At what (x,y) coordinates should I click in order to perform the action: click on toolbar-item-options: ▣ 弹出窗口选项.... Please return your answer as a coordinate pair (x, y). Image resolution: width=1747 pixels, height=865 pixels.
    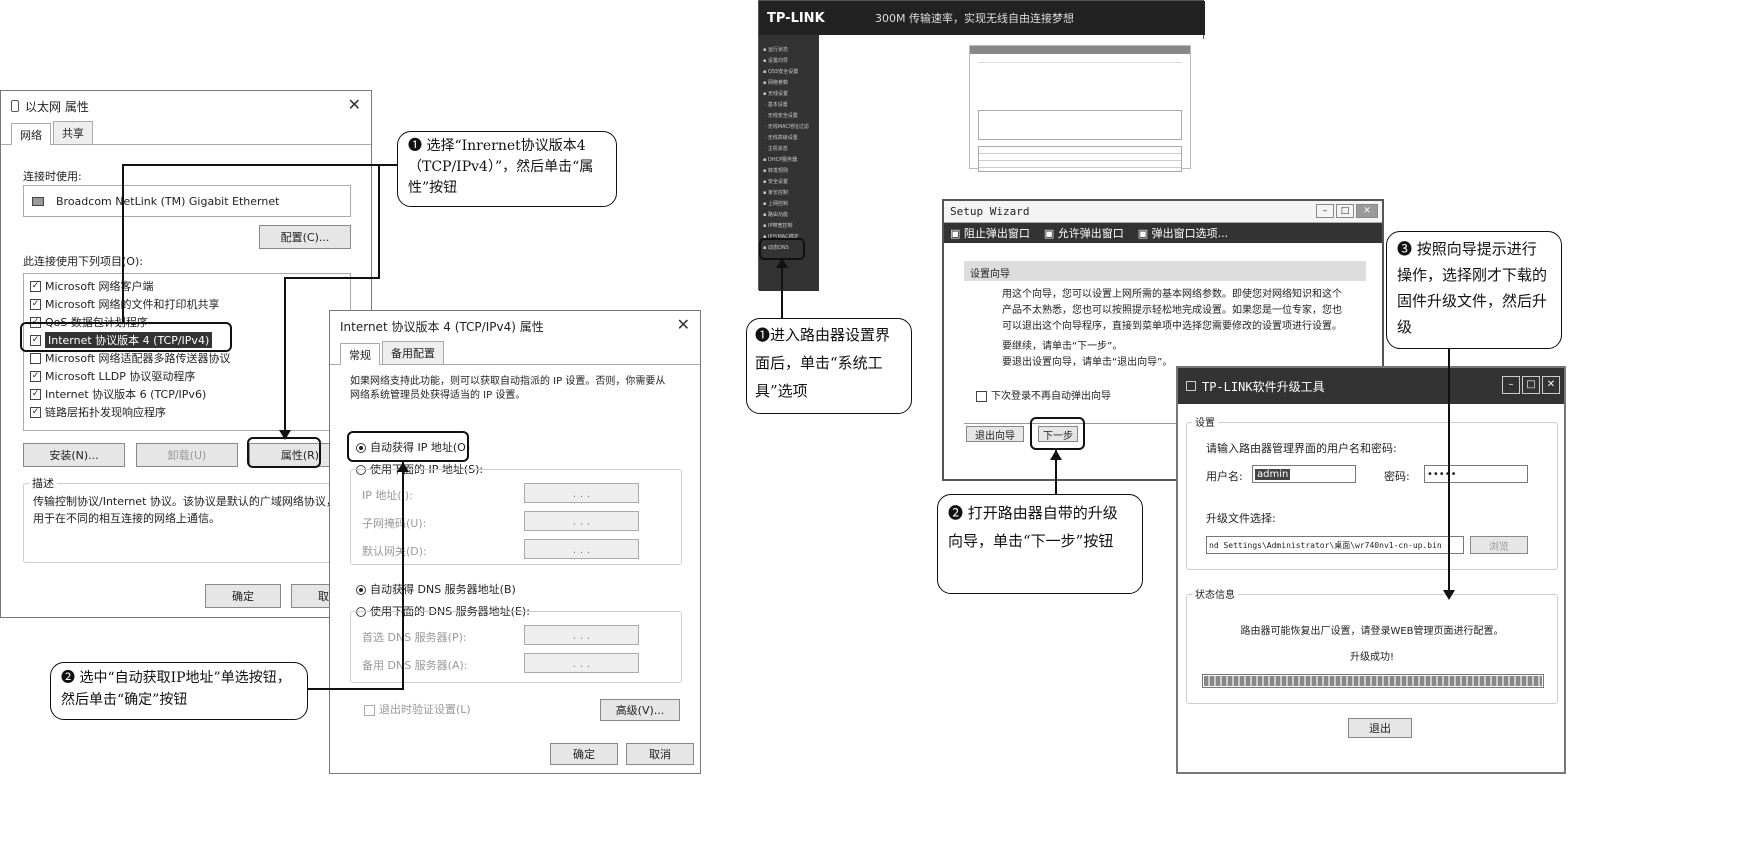
    Looking at the image, I should click on (1183, 233).